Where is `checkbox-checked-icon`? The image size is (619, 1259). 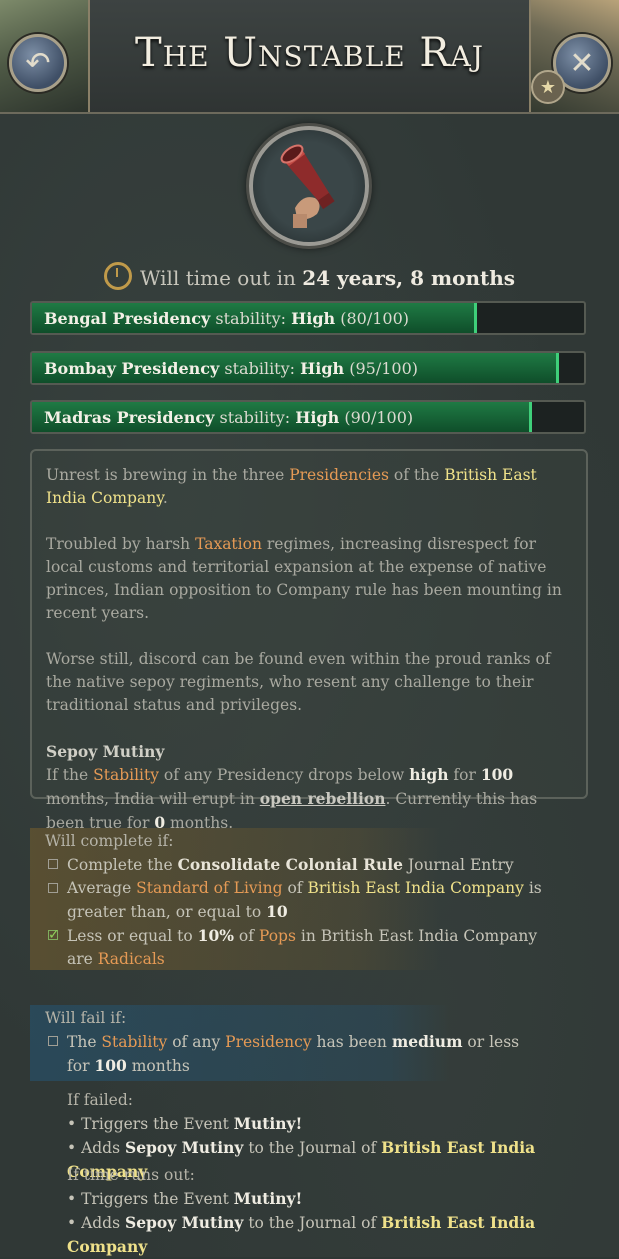
checkbox-checked-icon is located at coordinates (54, 935).